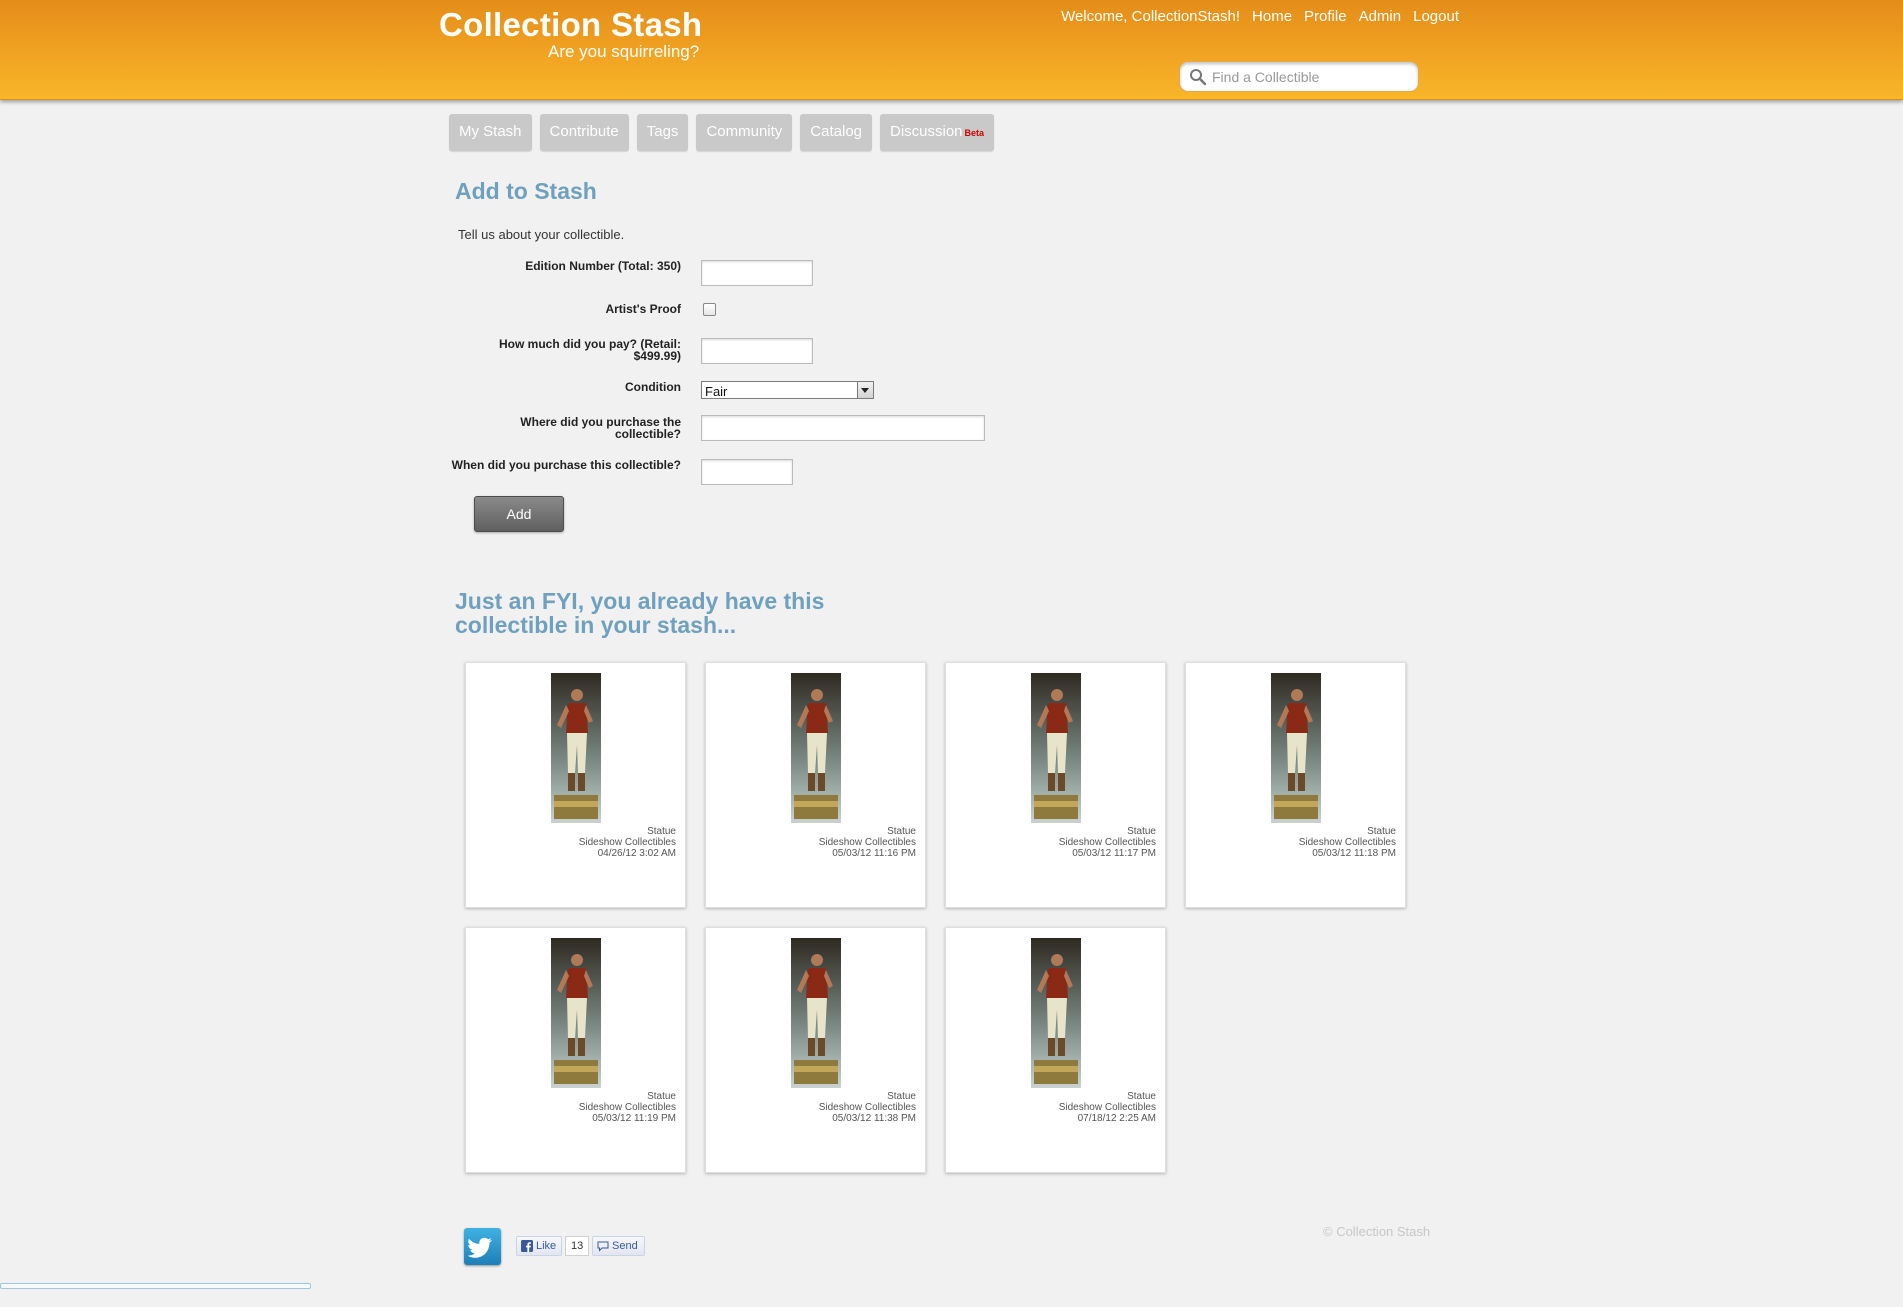 This screenshot has width=1903, height=1307. Describe the element at coordinates (865, 390) in the screenshot. I see `chevron-down-icon` at that location.